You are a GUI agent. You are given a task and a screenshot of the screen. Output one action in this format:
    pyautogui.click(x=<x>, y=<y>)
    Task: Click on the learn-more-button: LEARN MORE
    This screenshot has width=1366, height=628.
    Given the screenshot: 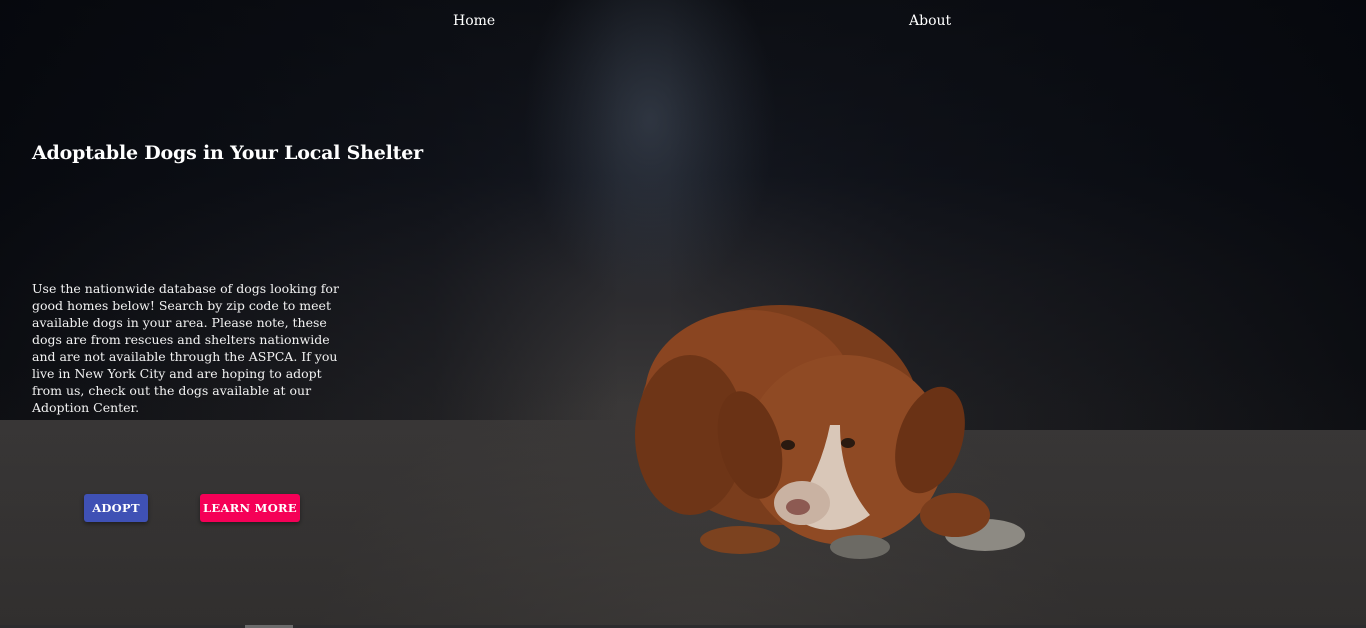 What is the action you would take?
    pyautogui.click(x=250, y=508)
    